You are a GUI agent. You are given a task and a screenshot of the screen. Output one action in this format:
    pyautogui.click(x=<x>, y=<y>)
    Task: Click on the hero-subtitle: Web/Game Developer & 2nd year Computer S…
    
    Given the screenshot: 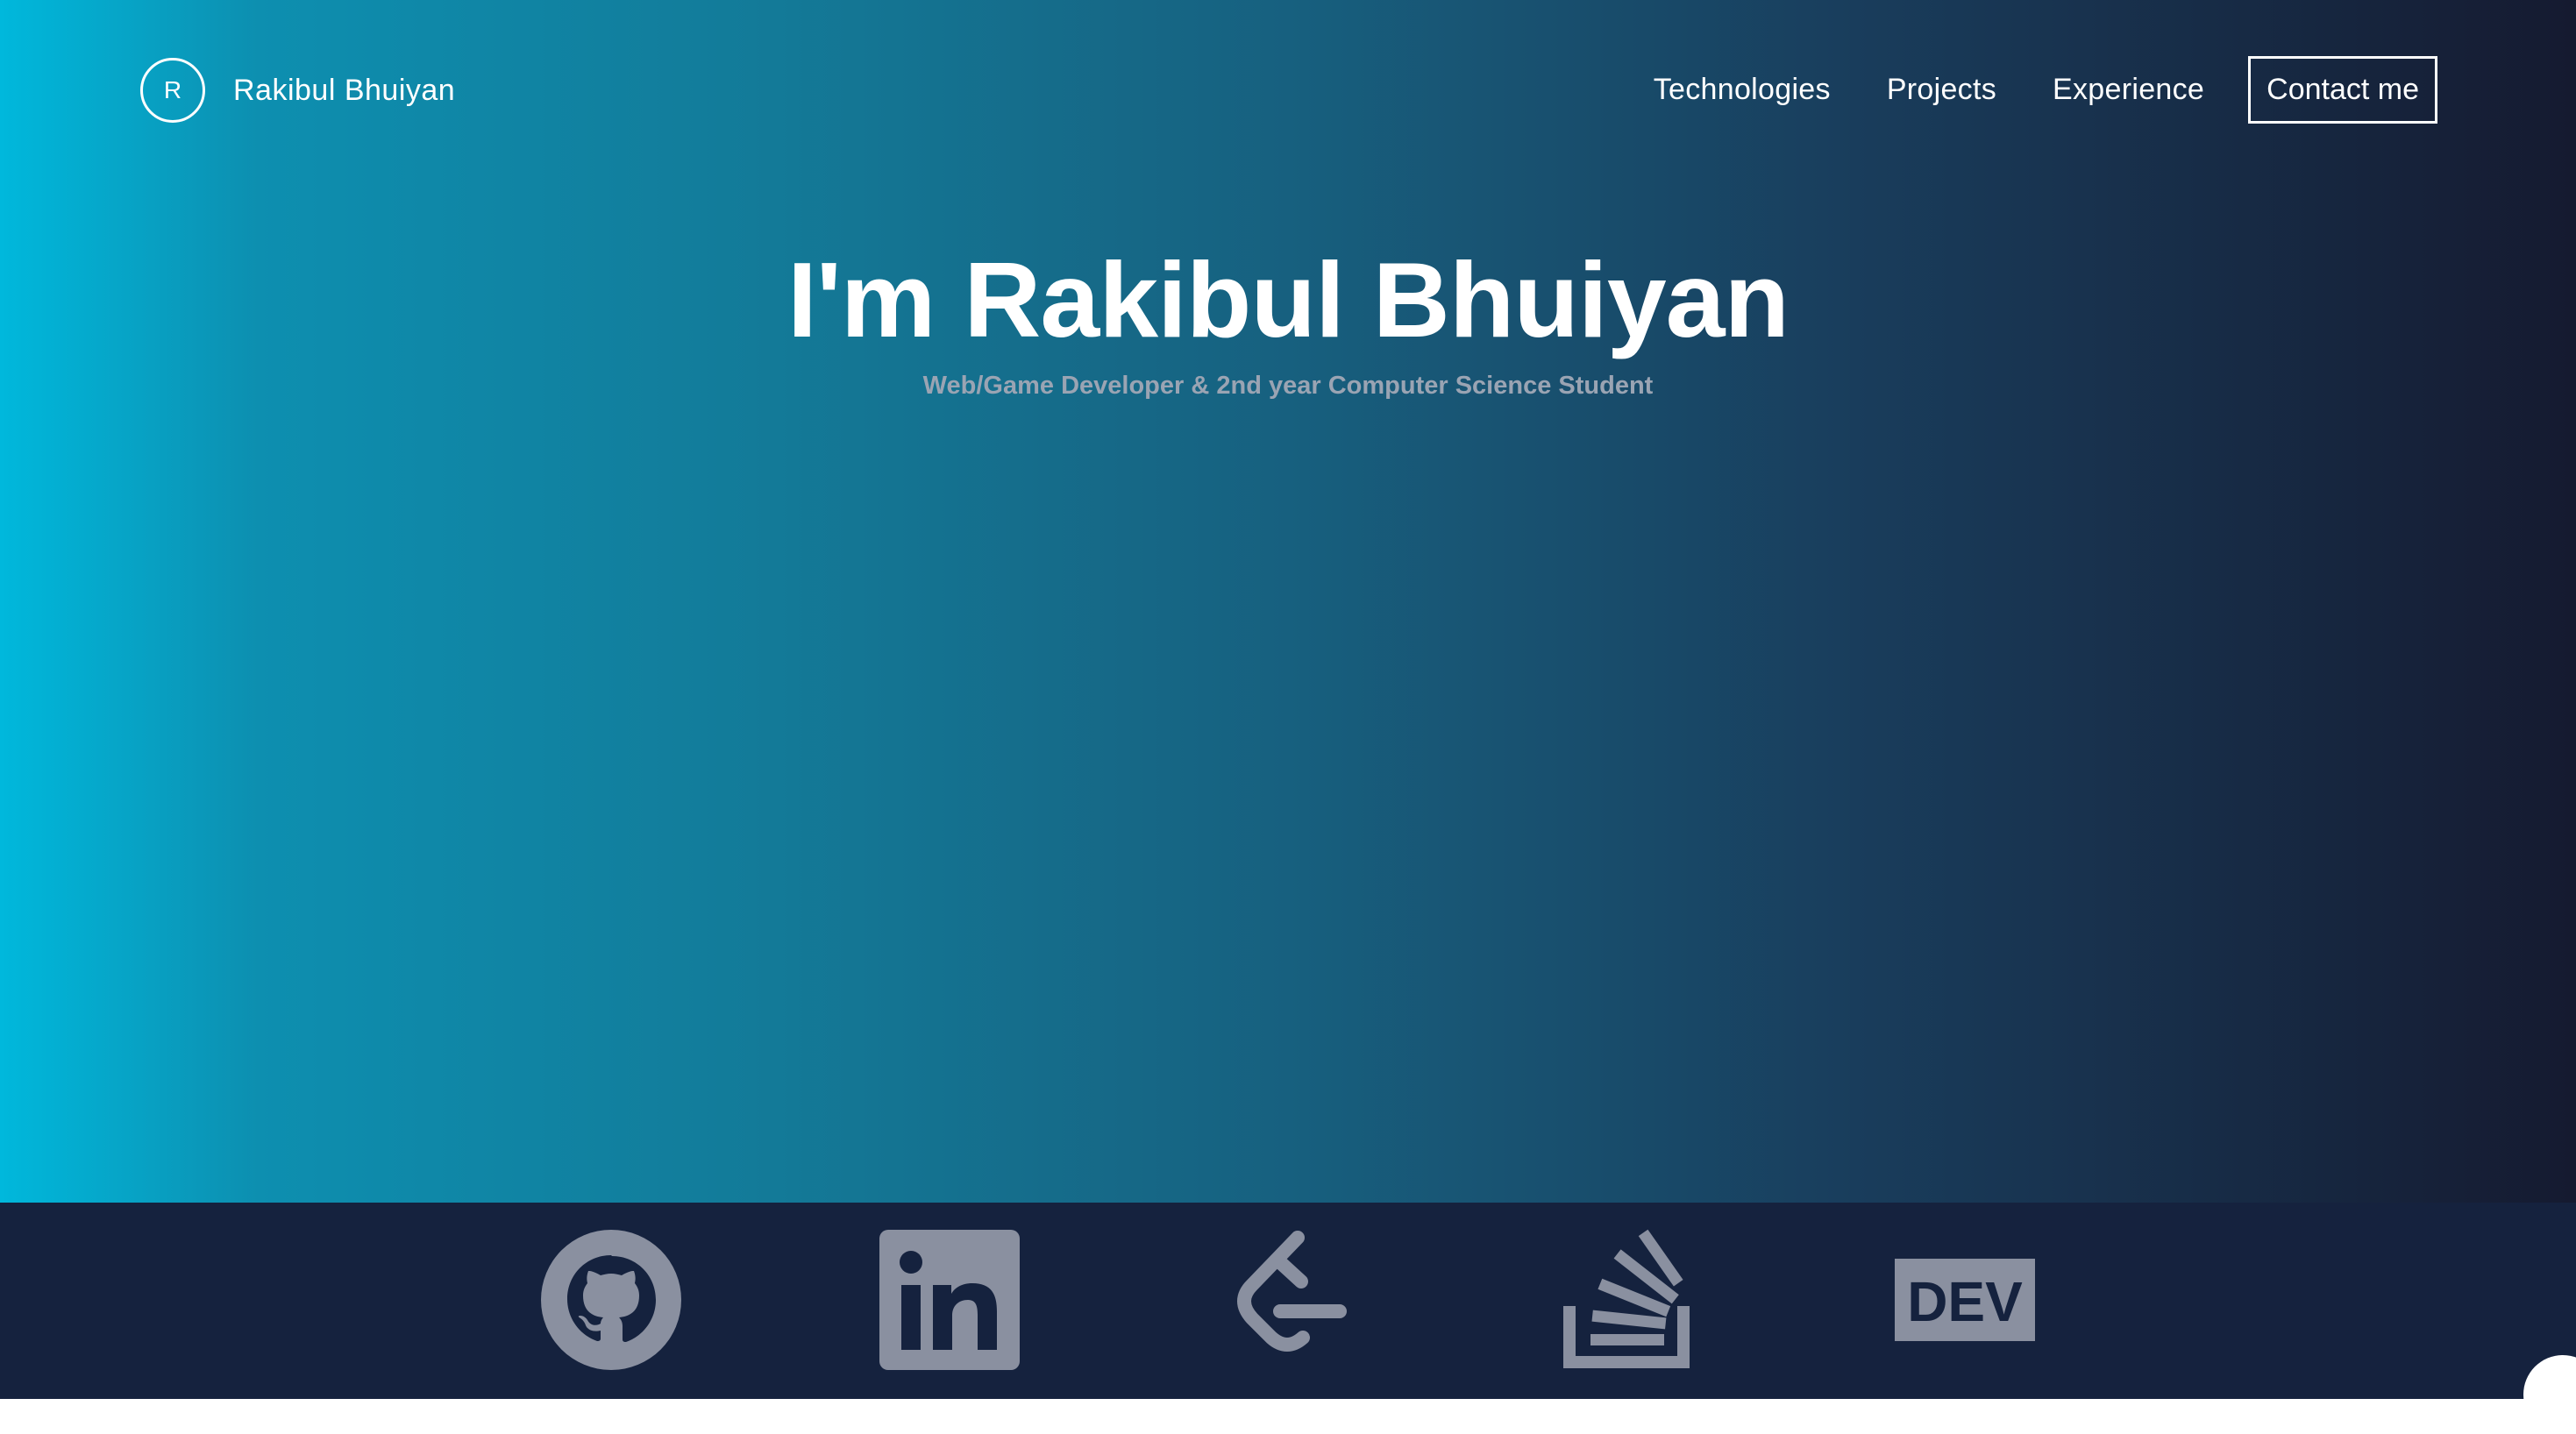 What is the action you would take?
    pyautogui.click(x=1288, y=386)
    